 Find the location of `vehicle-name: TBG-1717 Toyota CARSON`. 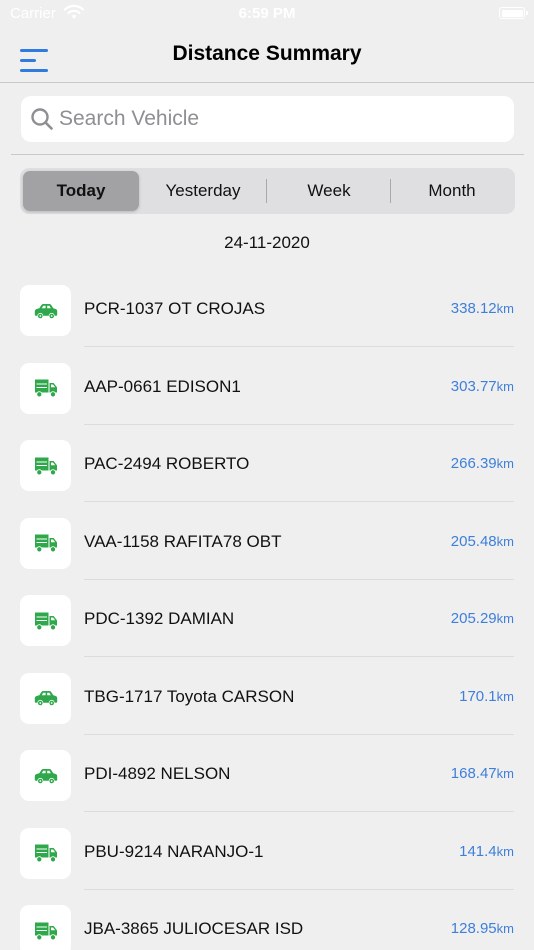

vehicle-name: TBG-1717 Toyota CARSON is located at coordinates (189, 696).